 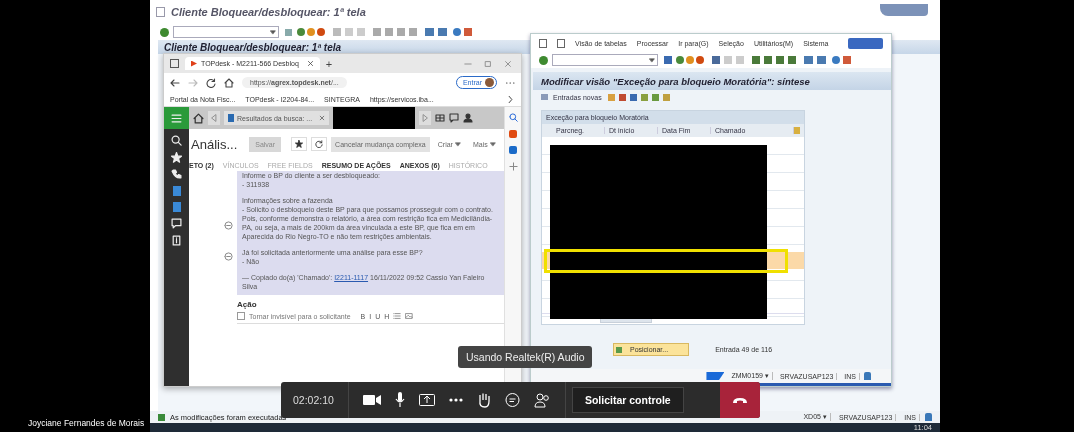 I want to click on hang-up-button, so click(x=740, y=400).